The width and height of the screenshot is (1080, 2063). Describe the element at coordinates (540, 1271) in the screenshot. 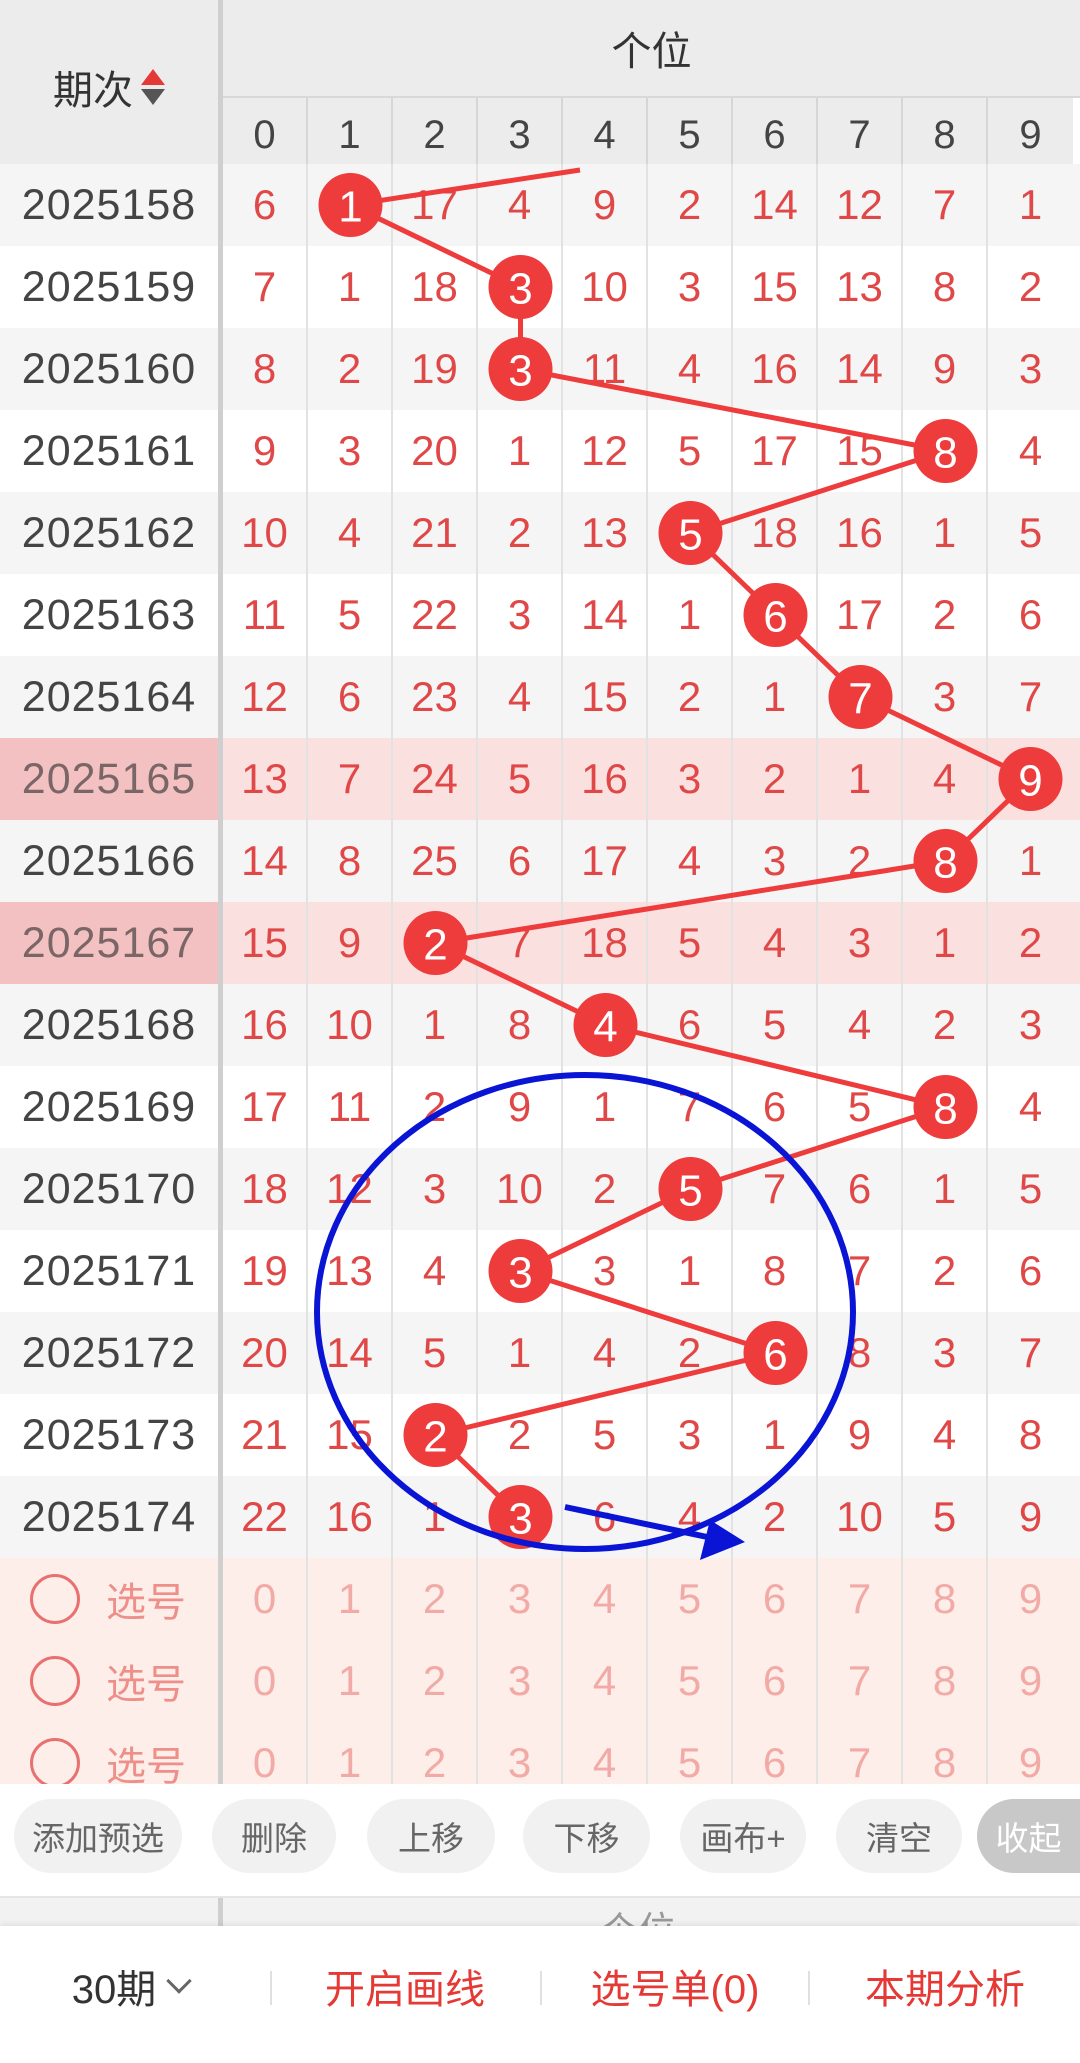

I see `table-row: 2025171 19 13 4 3 3 1 8 7 2 6` at that location.